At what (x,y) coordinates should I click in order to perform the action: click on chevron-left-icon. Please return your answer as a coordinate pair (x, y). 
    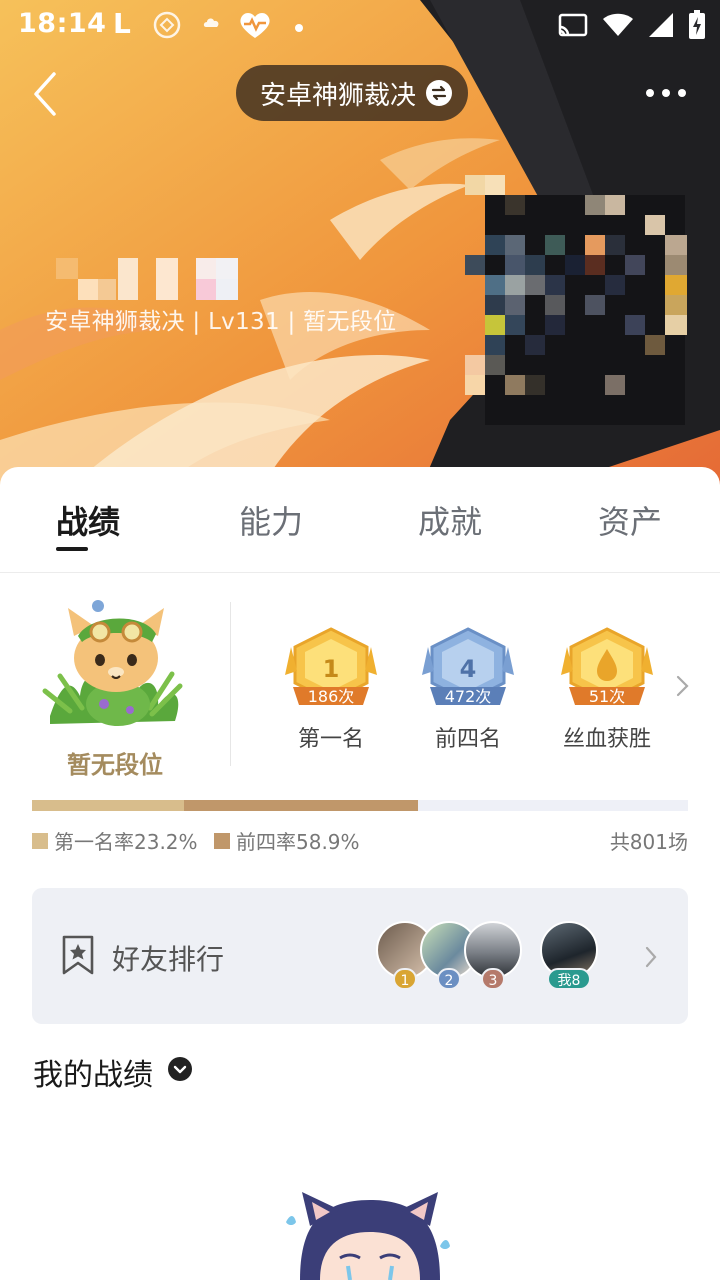
    Looking at the image, I should click on (45, 94).